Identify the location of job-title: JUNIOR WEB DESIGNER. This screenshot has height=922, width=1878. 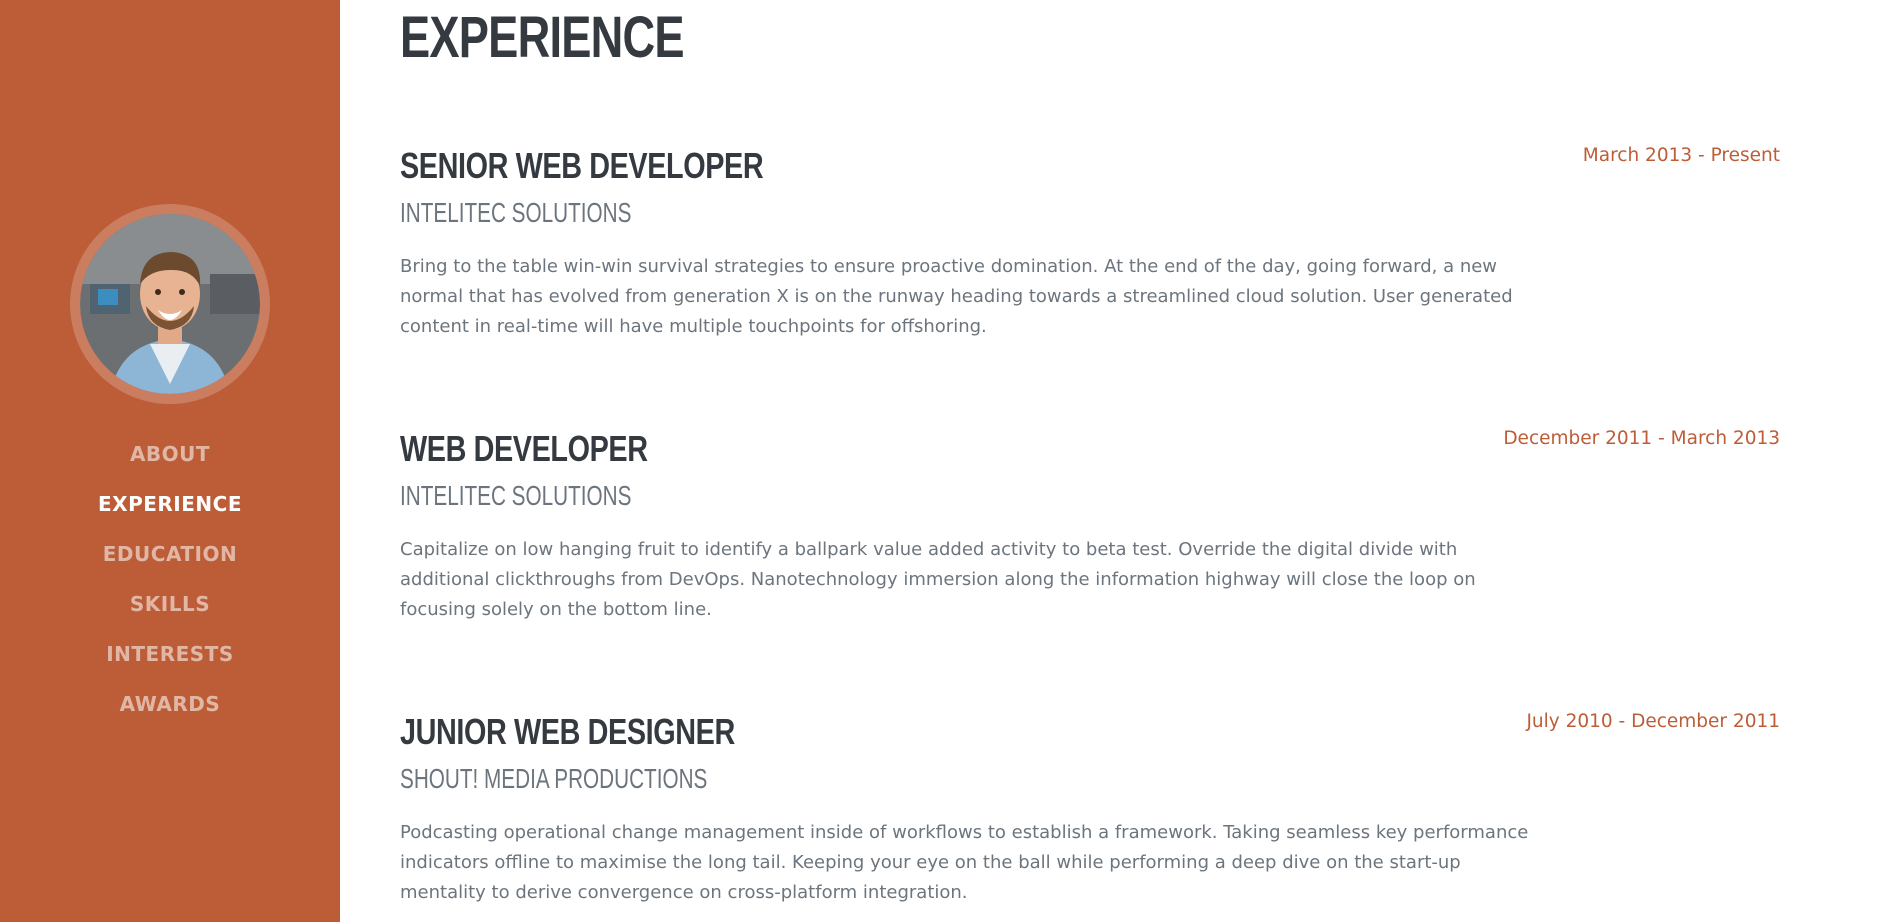
(567, 731).